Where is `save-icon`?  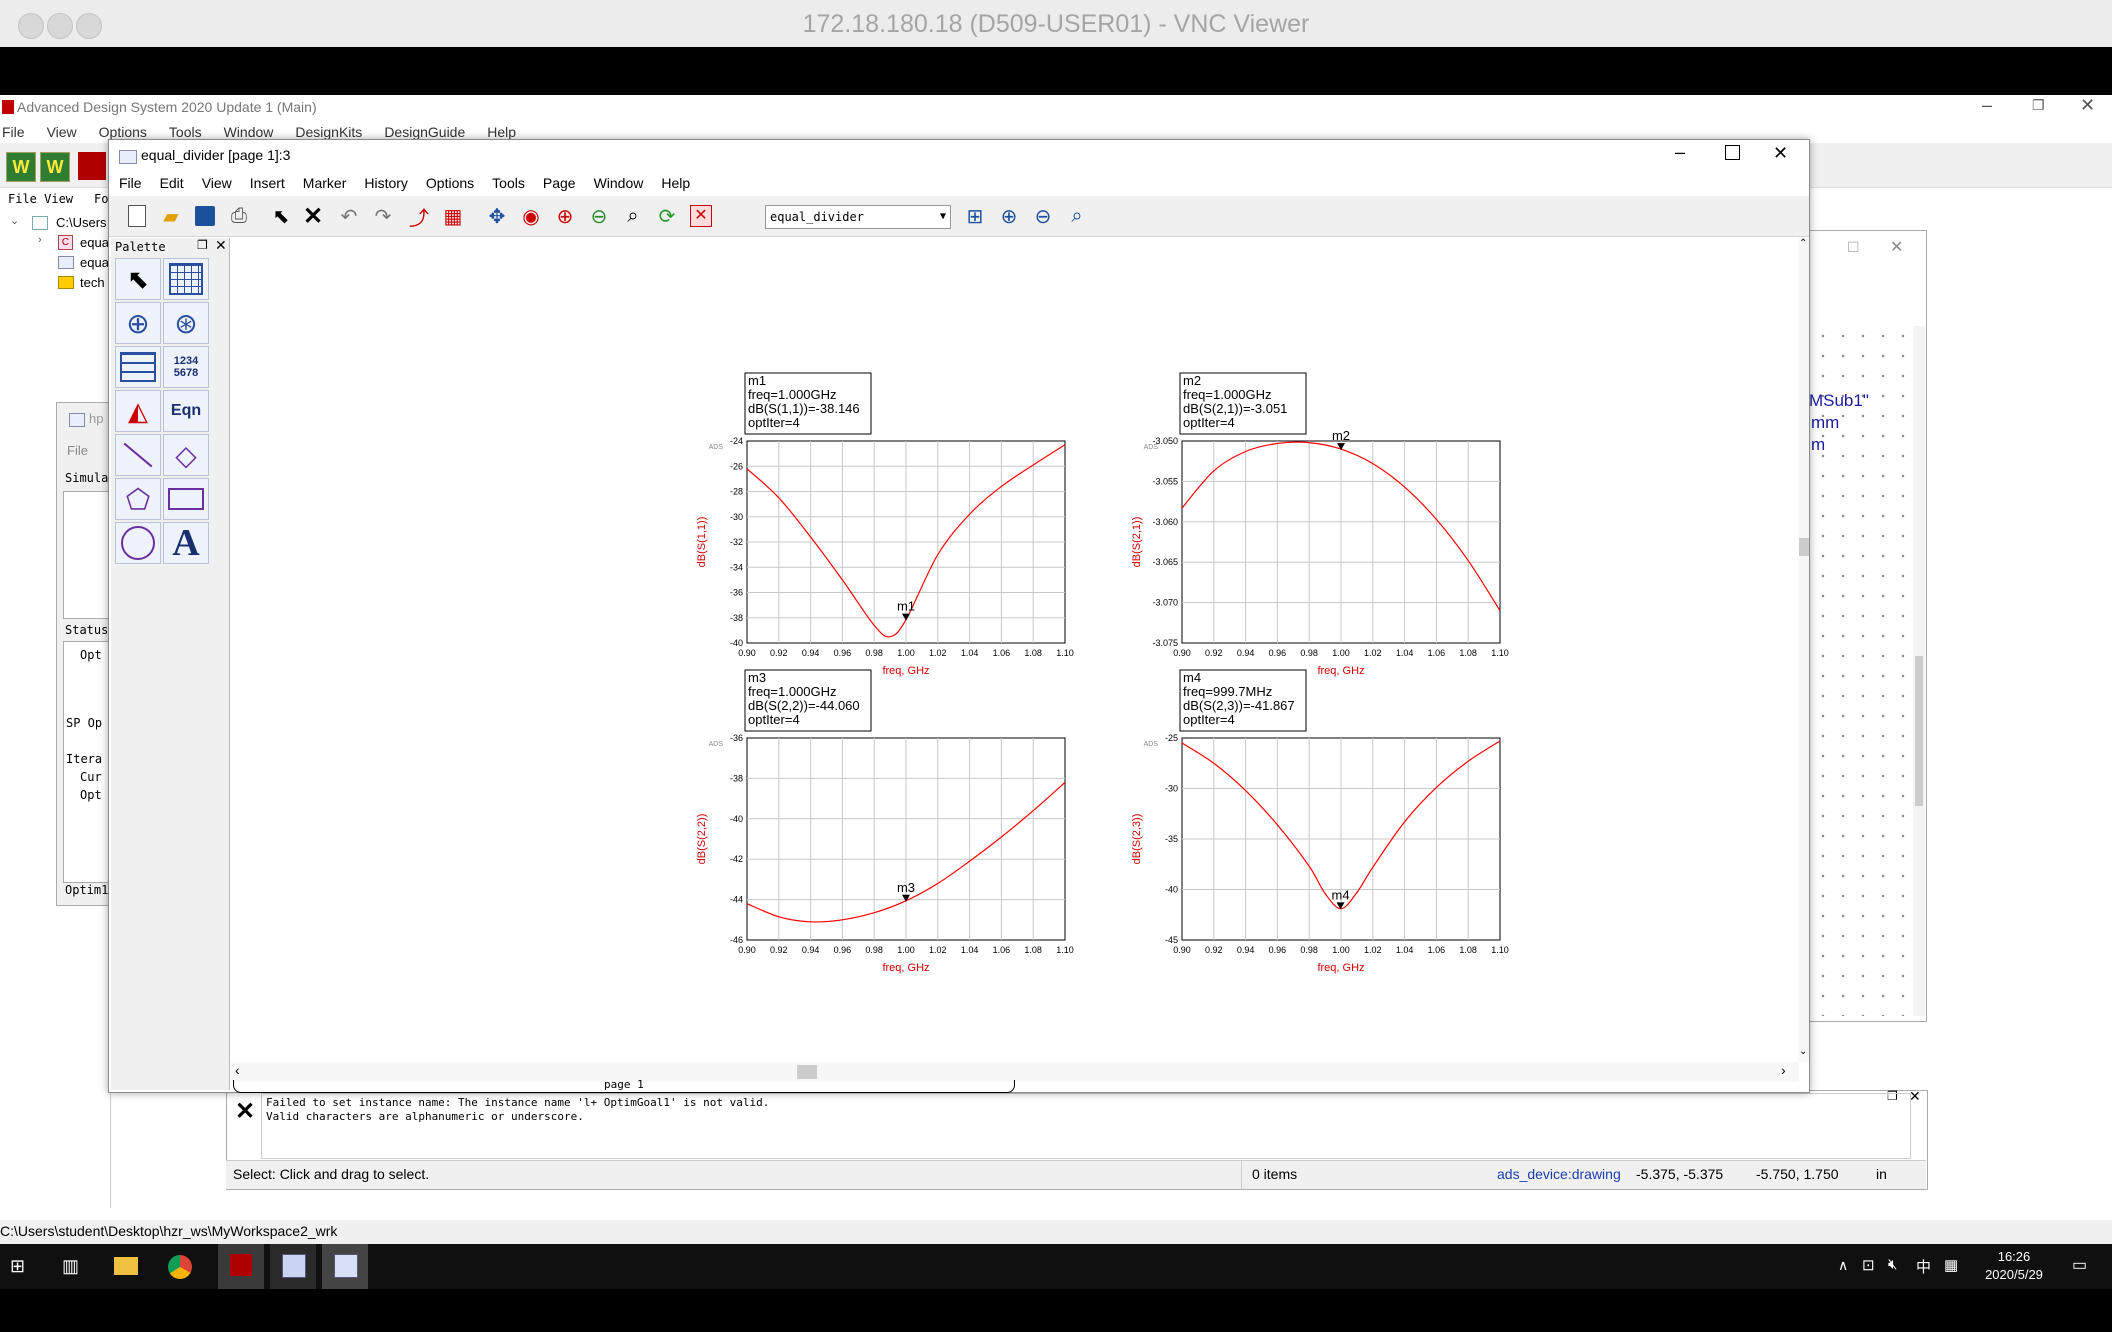 save-icon is located at coordinates (205, 216).